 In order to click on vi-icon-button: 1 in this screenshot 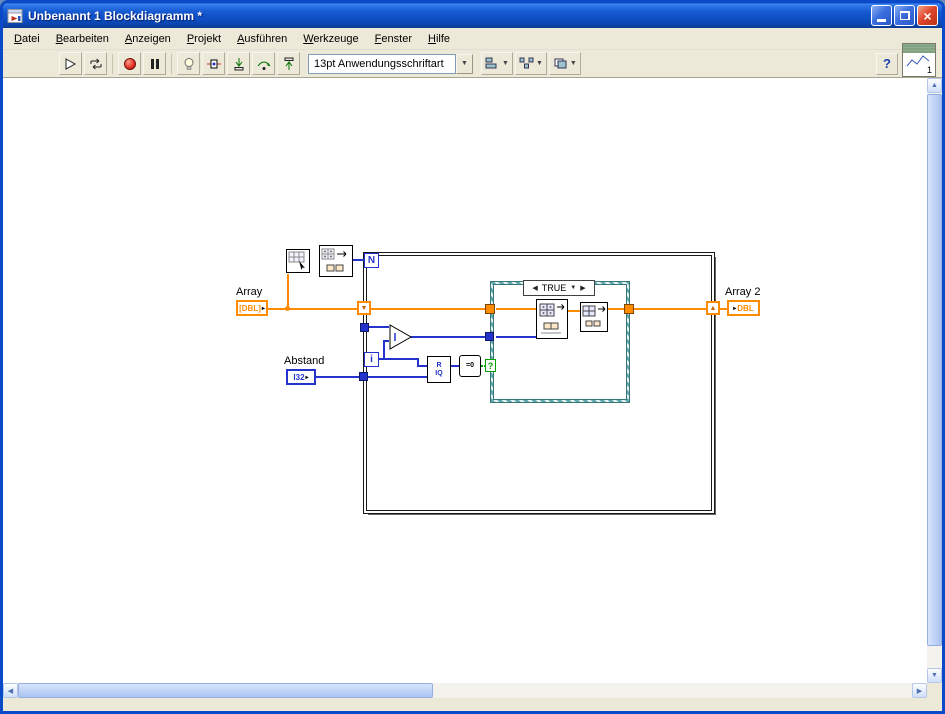, I will do `click(919, 60)`.